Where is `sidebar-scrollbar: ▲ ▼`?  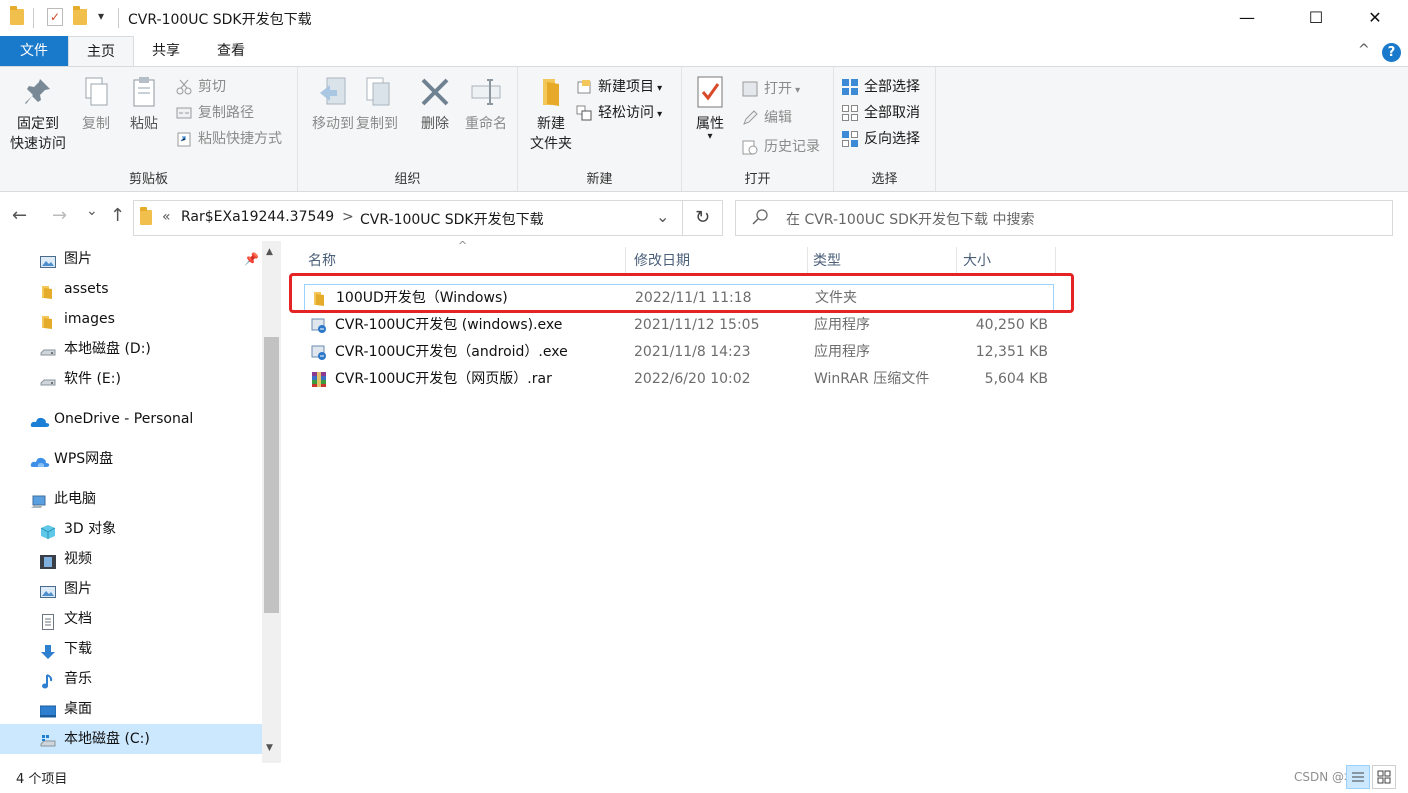
sidebar-scrollbar: ▲ ▼ is located at coordinates (271, 502).